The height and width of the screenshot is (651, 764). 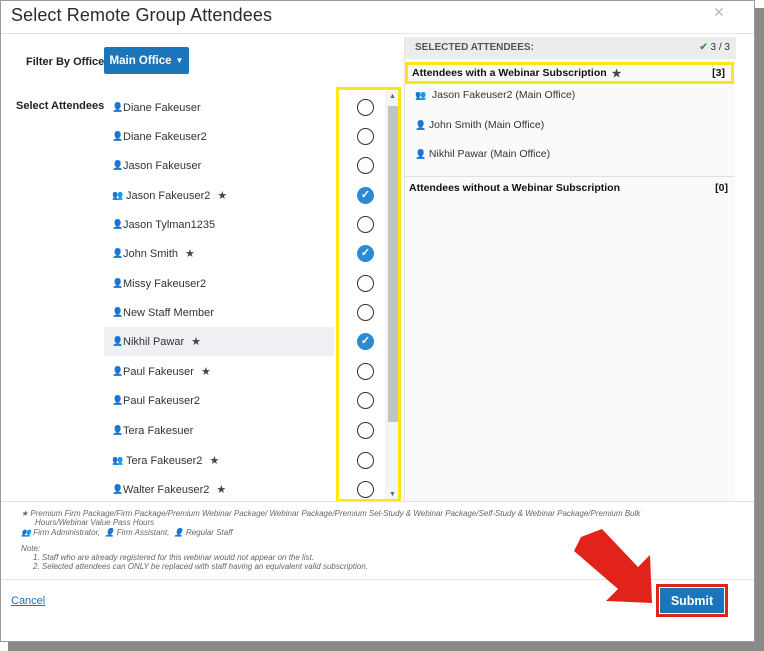 What do you see at coordinates (219, 312) in the screenshot?
I see `attendee-row: 👤 New Staff Member` at bounding box center [219, 312].